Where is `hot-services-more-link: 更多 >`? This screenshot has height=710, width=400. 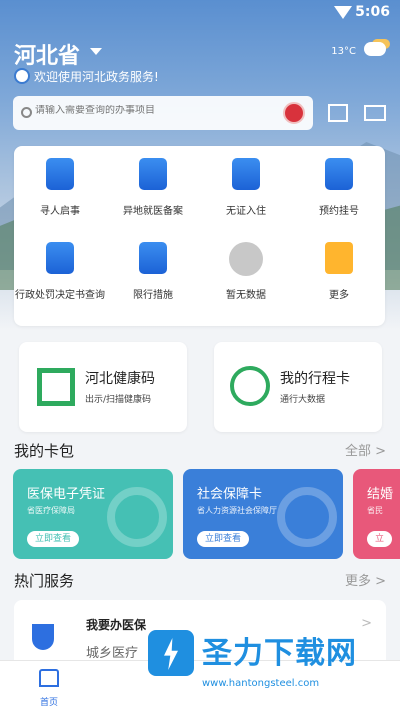
hot-services-more-link: 更多 > is located at coordinates (365, 579).